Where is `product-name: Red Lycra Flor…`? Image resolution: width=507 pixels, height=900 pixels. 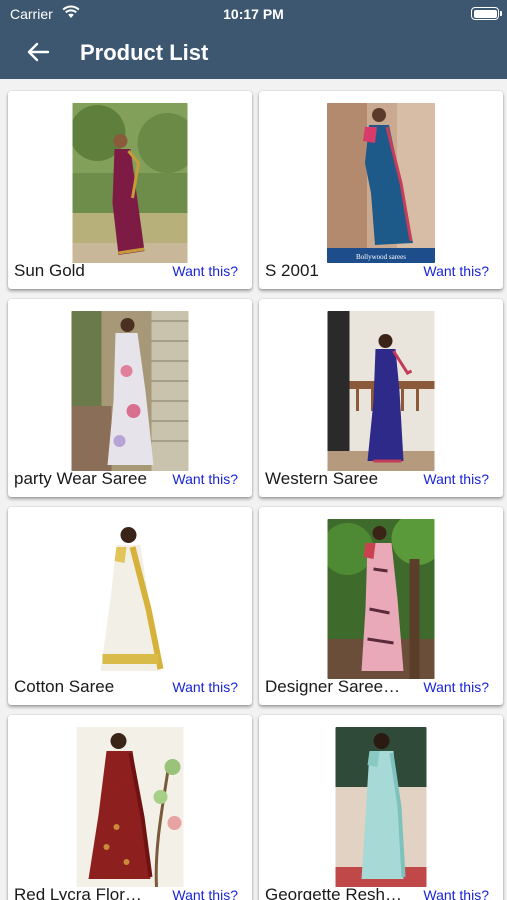
product-name: Red Lycra Flor… is located at coordinates (78, 892).